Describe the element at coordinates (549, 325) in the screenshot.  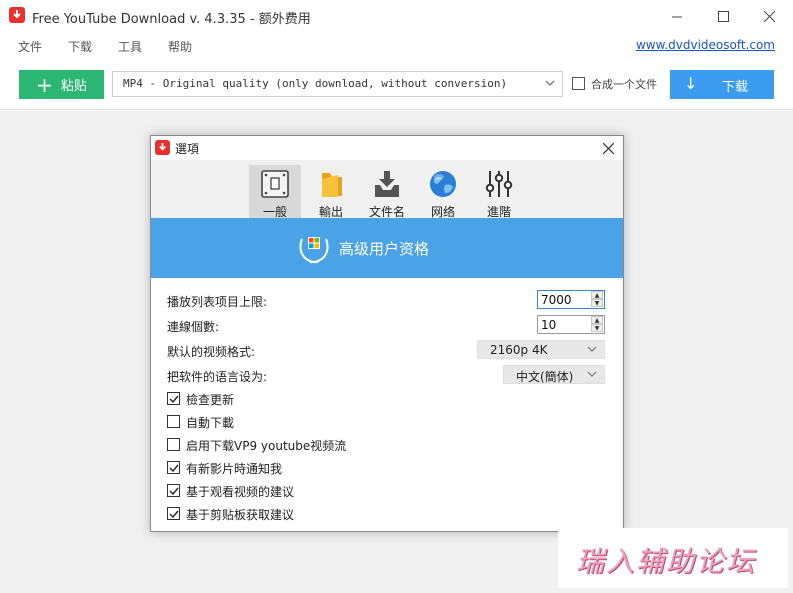
I see `connections-value: 10` at that location.